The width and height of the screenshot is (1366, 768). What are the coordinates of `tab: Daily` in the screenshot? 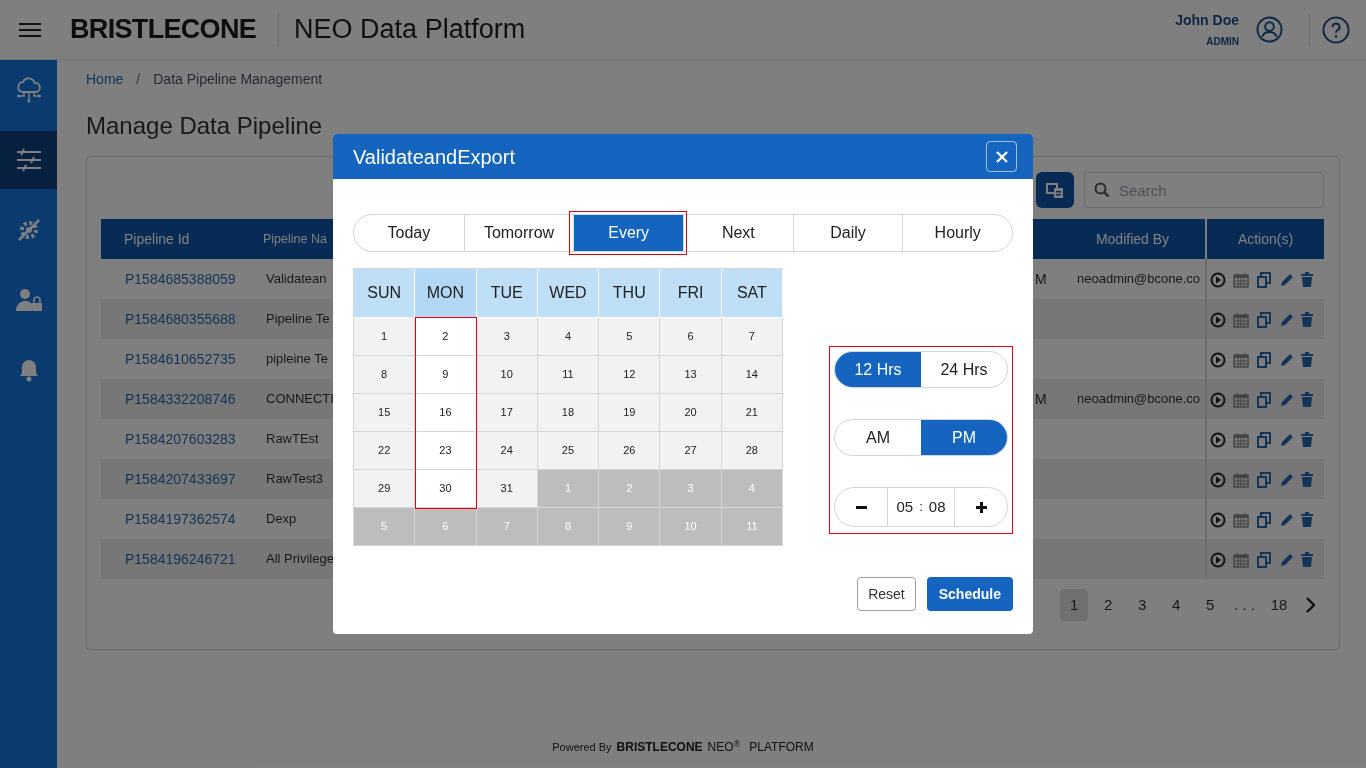 It's located at (847, 233).